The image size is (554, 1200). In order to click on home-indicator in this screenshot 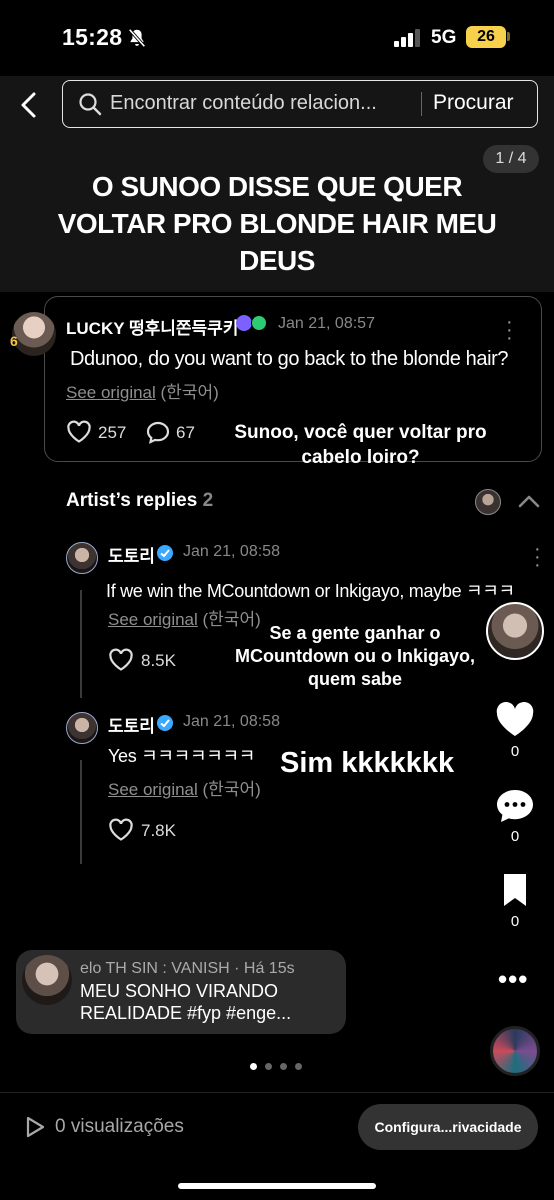, I will do `click(277, 1186)`.